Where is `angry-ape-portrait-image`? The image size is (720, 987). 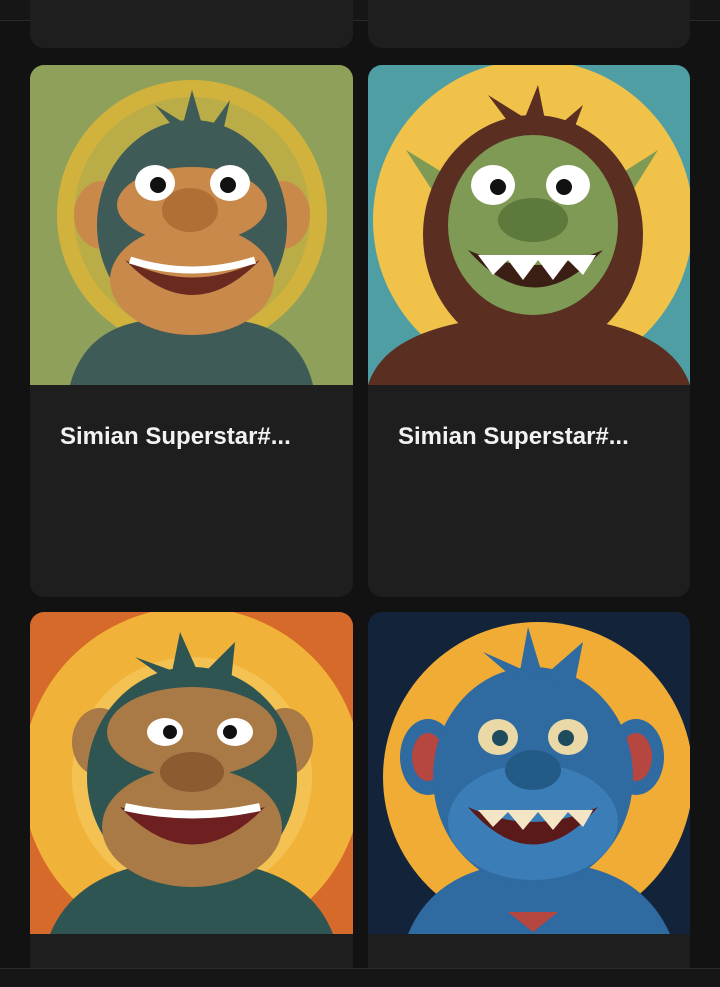
angry-ape-portrait-image is located at coordinates (191, 773).